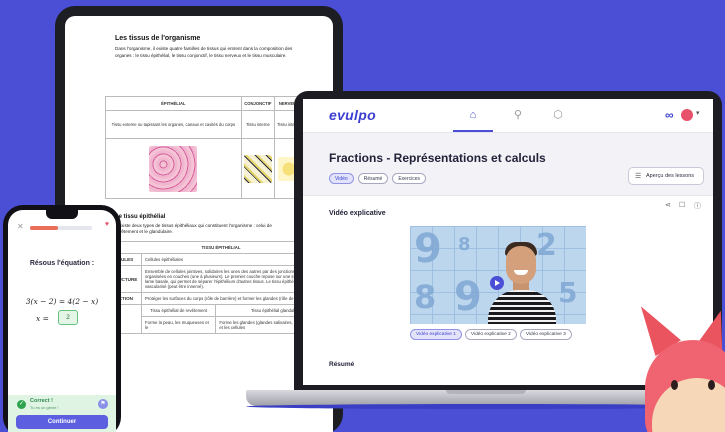 This screenshot has height=432, width=725. I want to click on avatar, so click(687, 115).